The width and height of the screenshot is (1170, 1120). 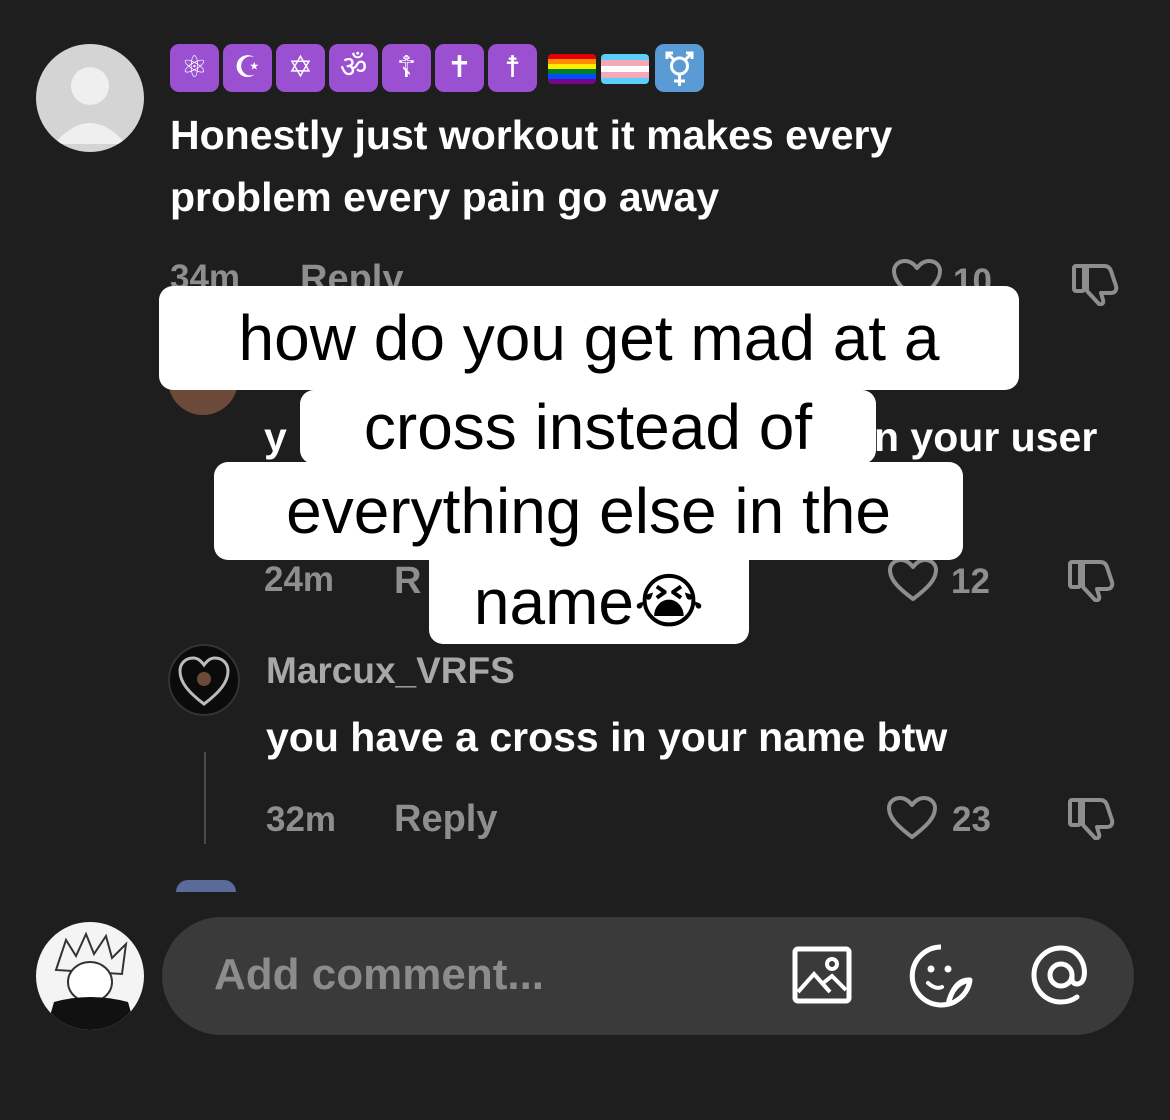 I want to click on transgender-flag-icon, so click(x=625, y=69).